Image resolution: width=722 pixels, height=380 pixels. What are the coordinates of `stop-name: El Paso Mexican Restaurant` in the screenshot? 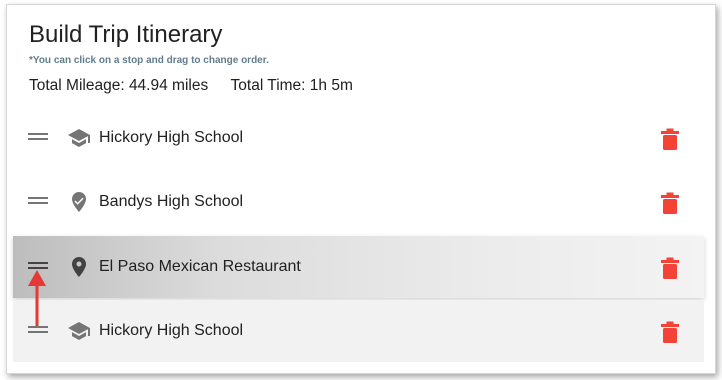 It's located at (200, 266).